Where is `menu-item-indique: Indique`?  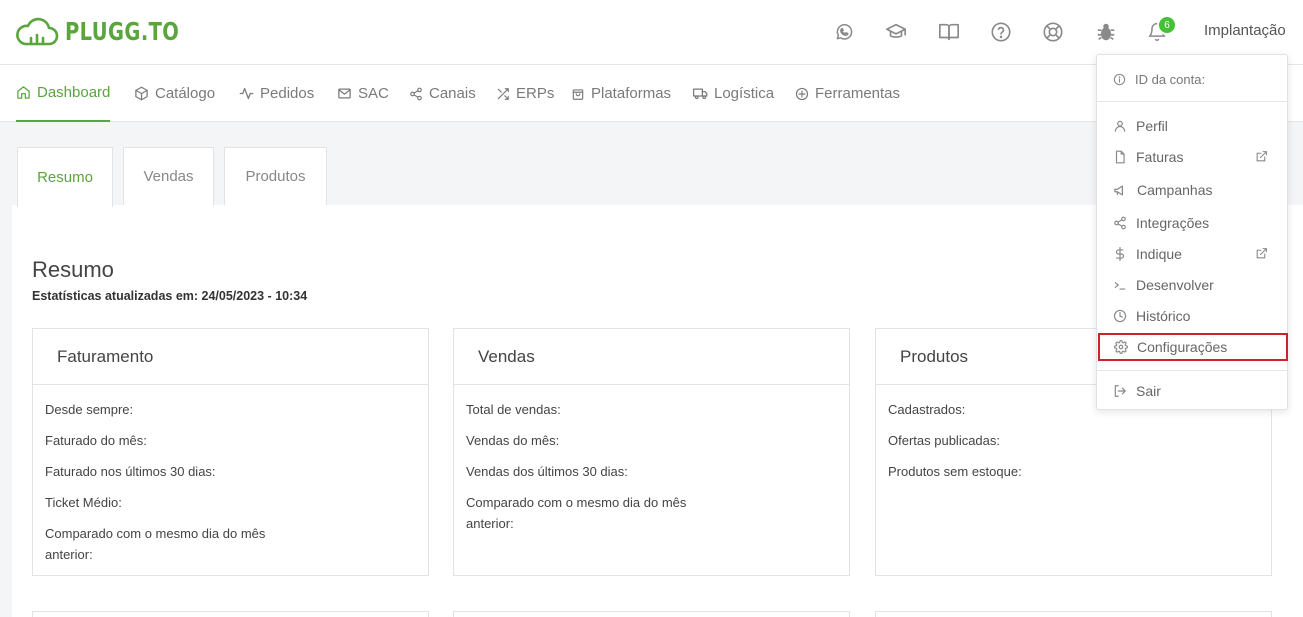 menu-item-indique: Indique is located at coordinates (1192, 254).